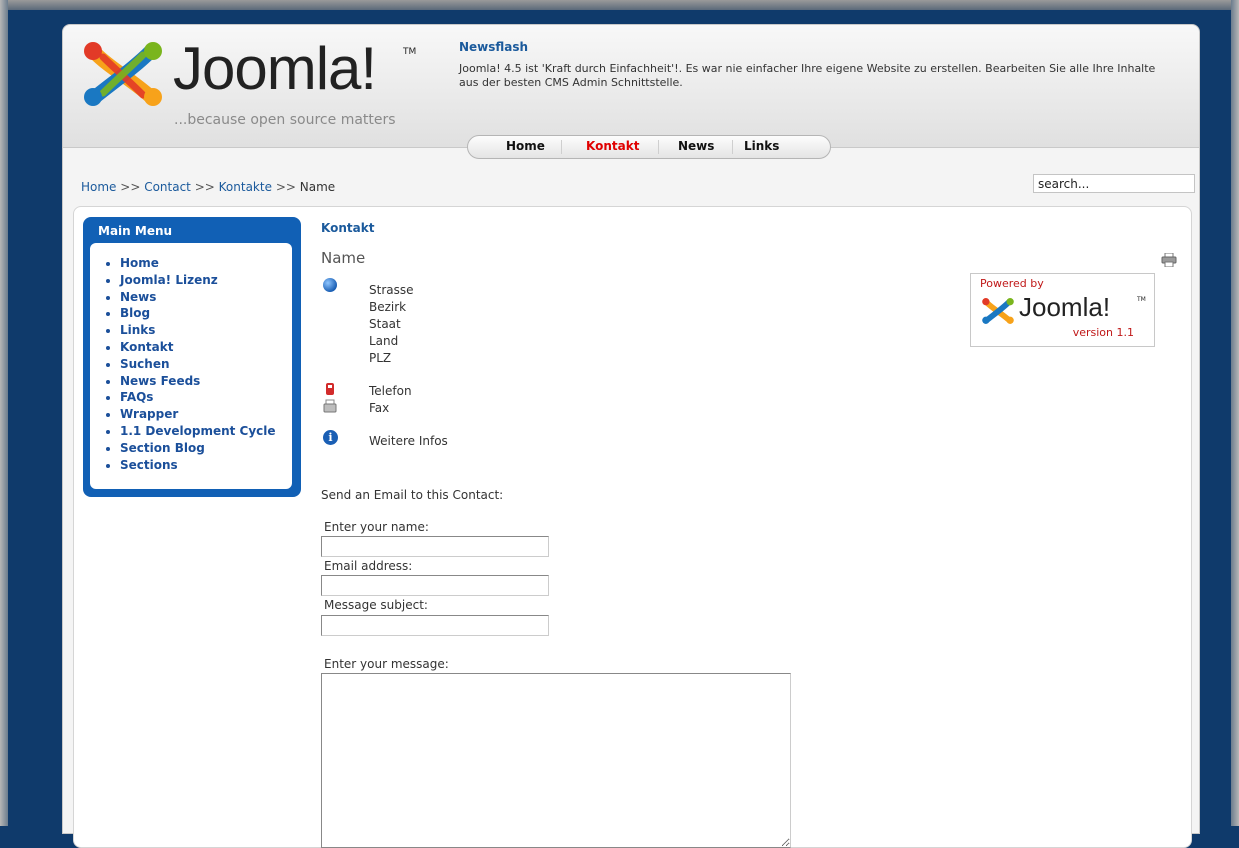 The height and width of the screenshot is (848, 1239). I want to click on fax-icon, so click(330, 406).